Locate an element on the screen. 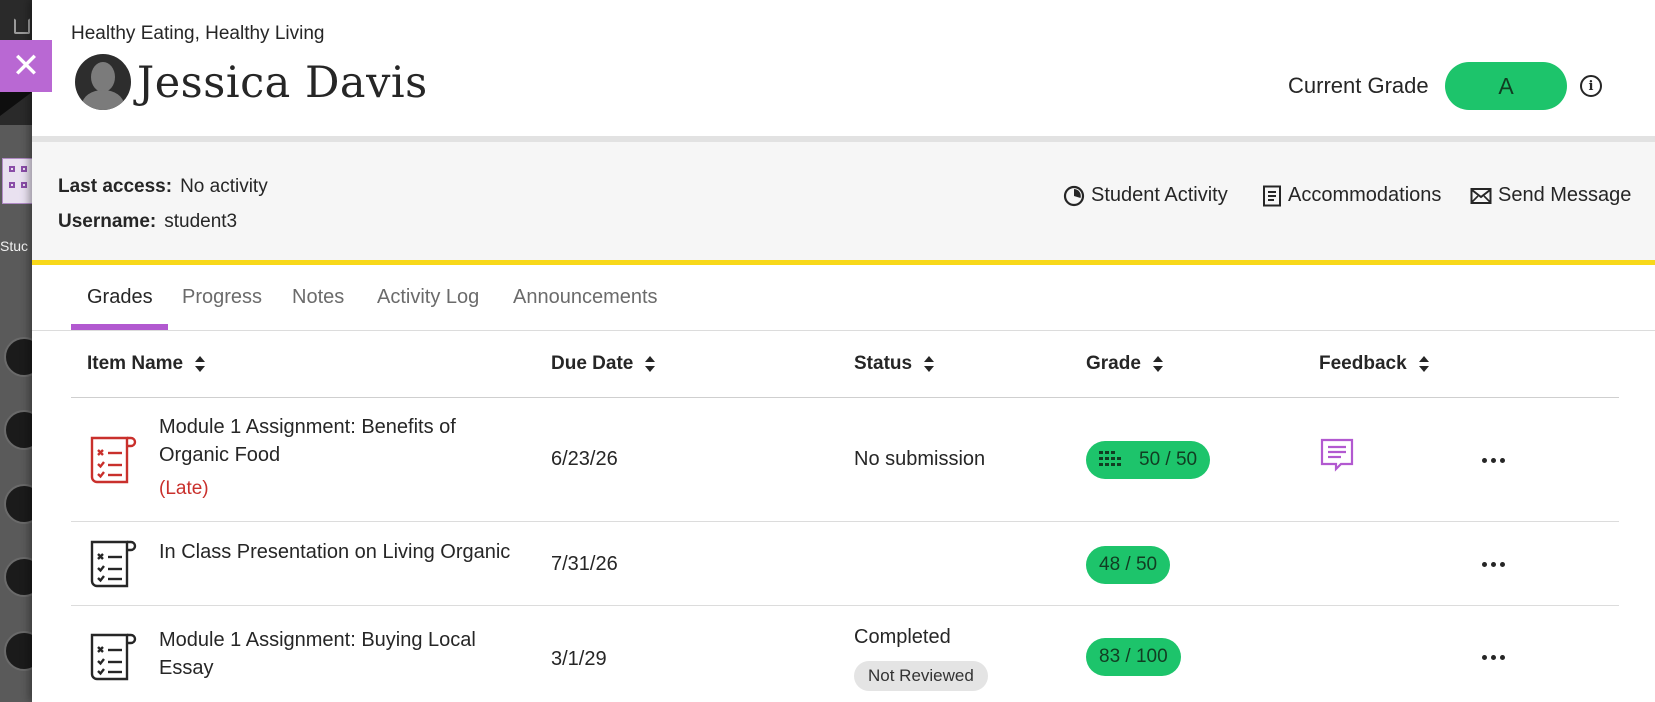 The width and height of the screenshot is (1655, 702). column-label: Status is located at coordinates (883, 363).